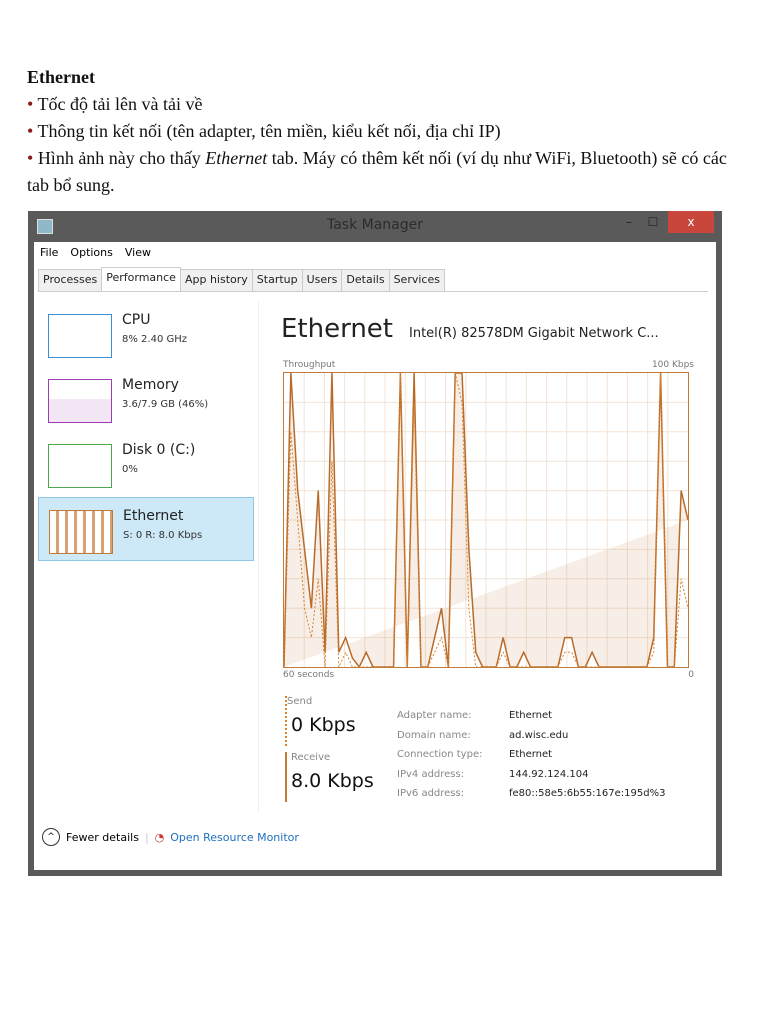  Describe the element at coordinates (375, 226) in the screenshot. I see `title-bar: Task Manager – ☐ x` at that location.